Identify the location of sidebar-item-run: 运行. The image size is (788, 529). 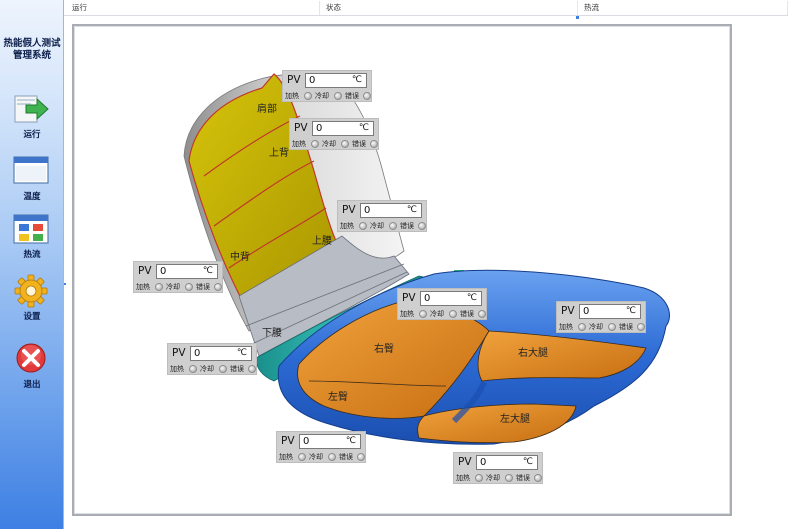
(32, 121).